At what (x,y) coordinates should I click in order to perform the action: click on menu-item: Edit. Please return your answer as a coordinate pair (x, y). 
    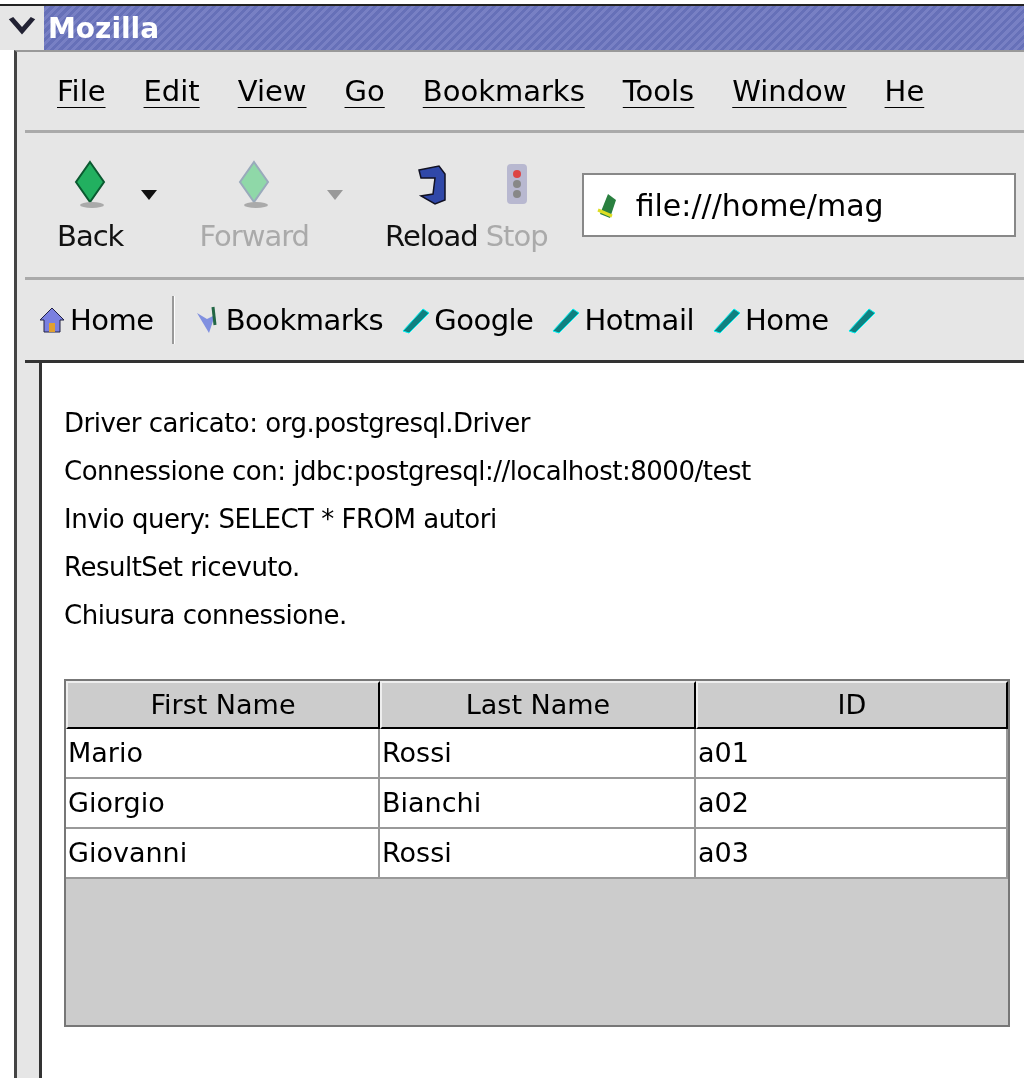
    Looking at the image, I should click on (171, 91).